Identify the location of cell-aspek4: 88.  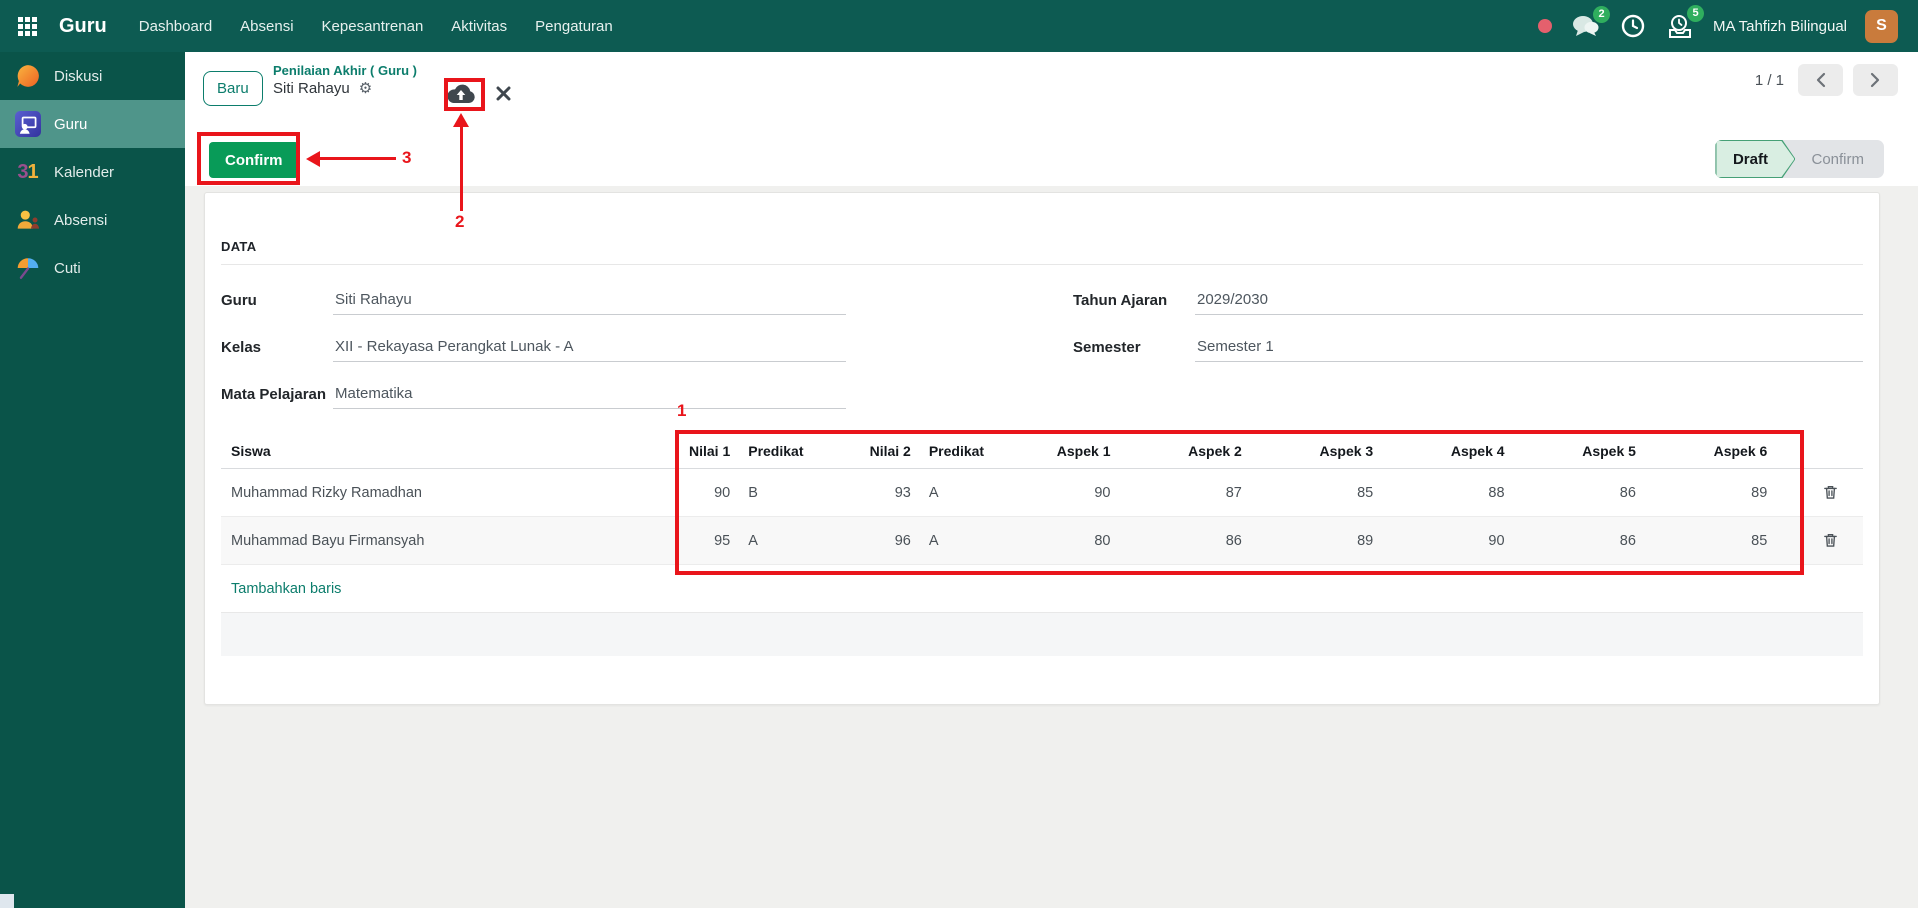
(1469, 492).